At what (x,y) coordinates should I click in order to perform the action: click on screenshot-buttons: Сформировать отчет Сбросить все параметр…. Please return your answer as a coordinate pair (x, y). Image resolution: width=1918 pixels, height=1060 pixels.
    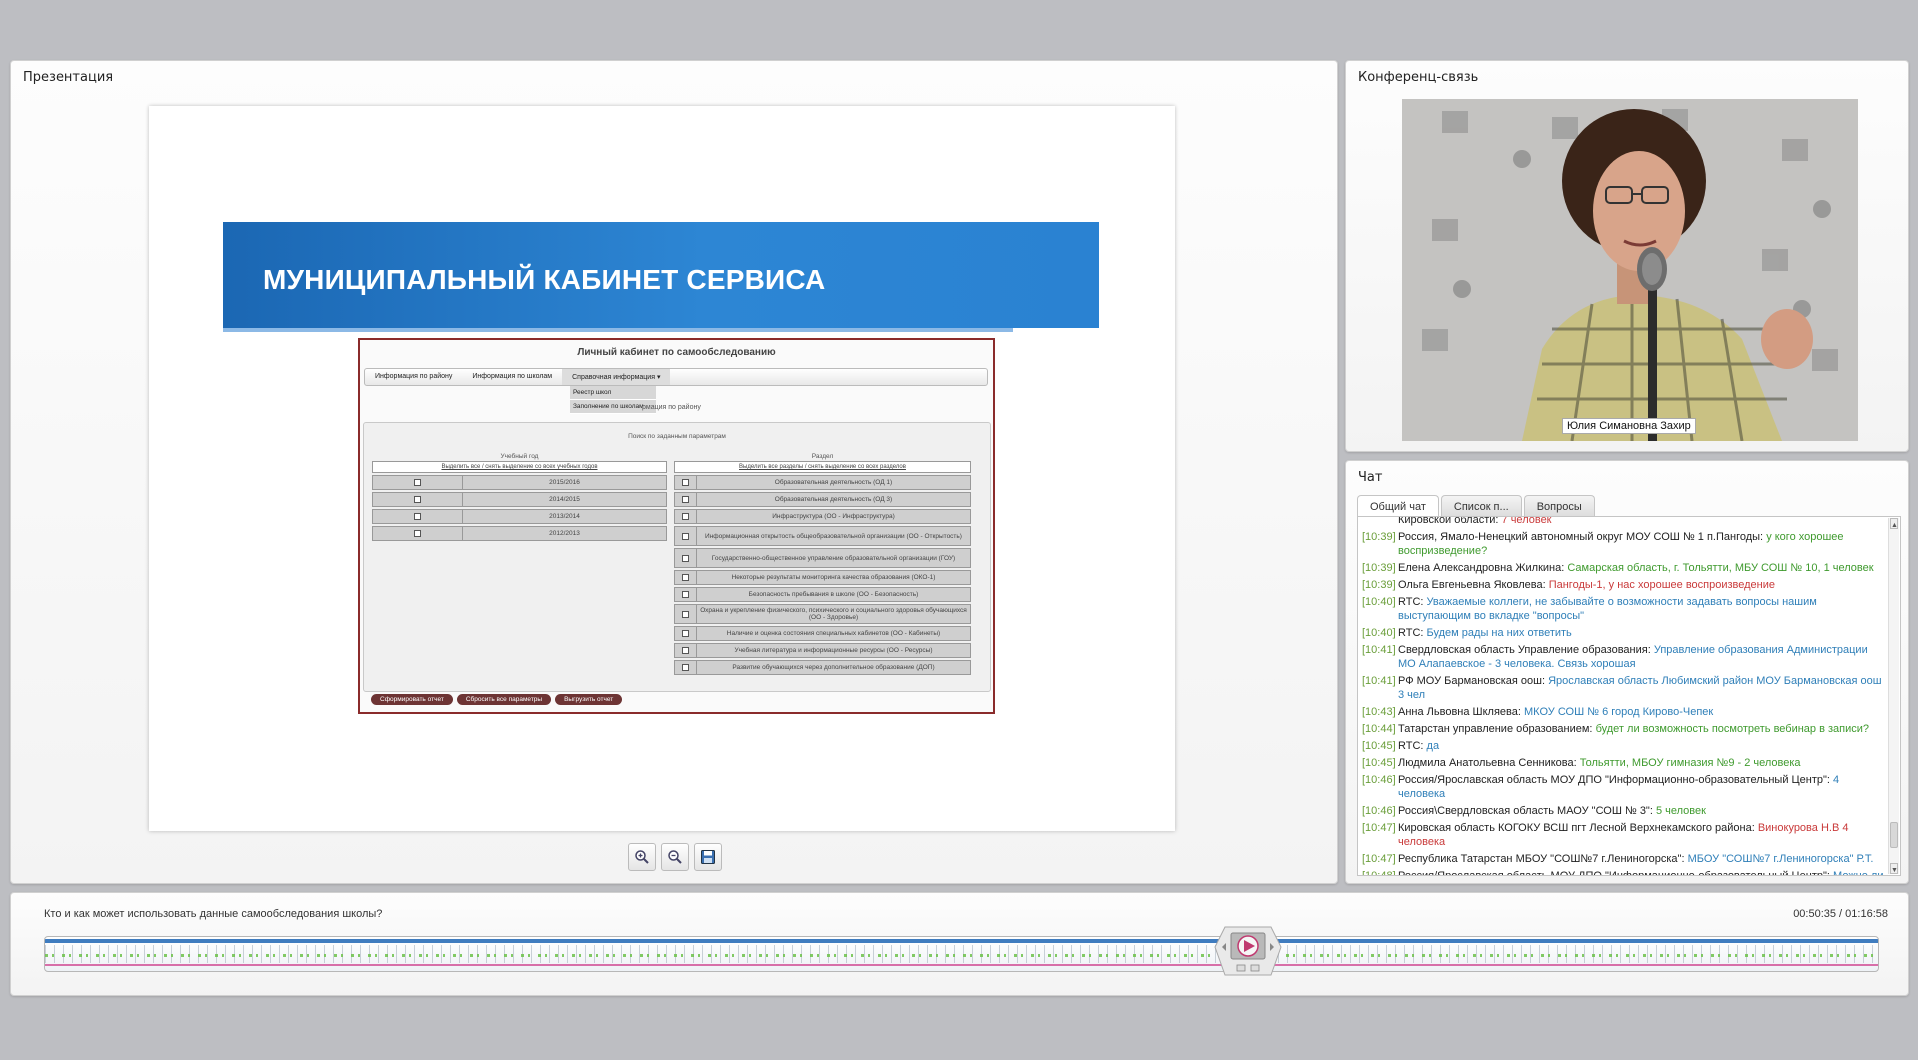
    Looking at the image, I should click on (497, 699).